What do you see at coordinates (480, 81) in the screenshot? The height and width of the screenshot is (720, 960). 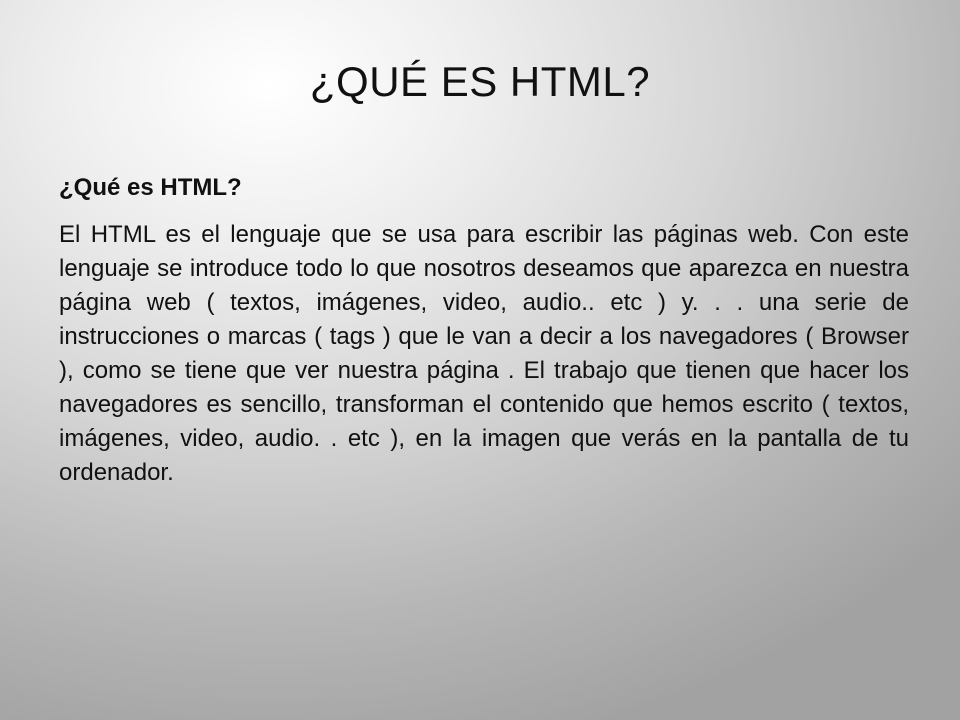 I see `slide-title: ¿QUÉ ES HTML?` at bounding box center [480, 81].